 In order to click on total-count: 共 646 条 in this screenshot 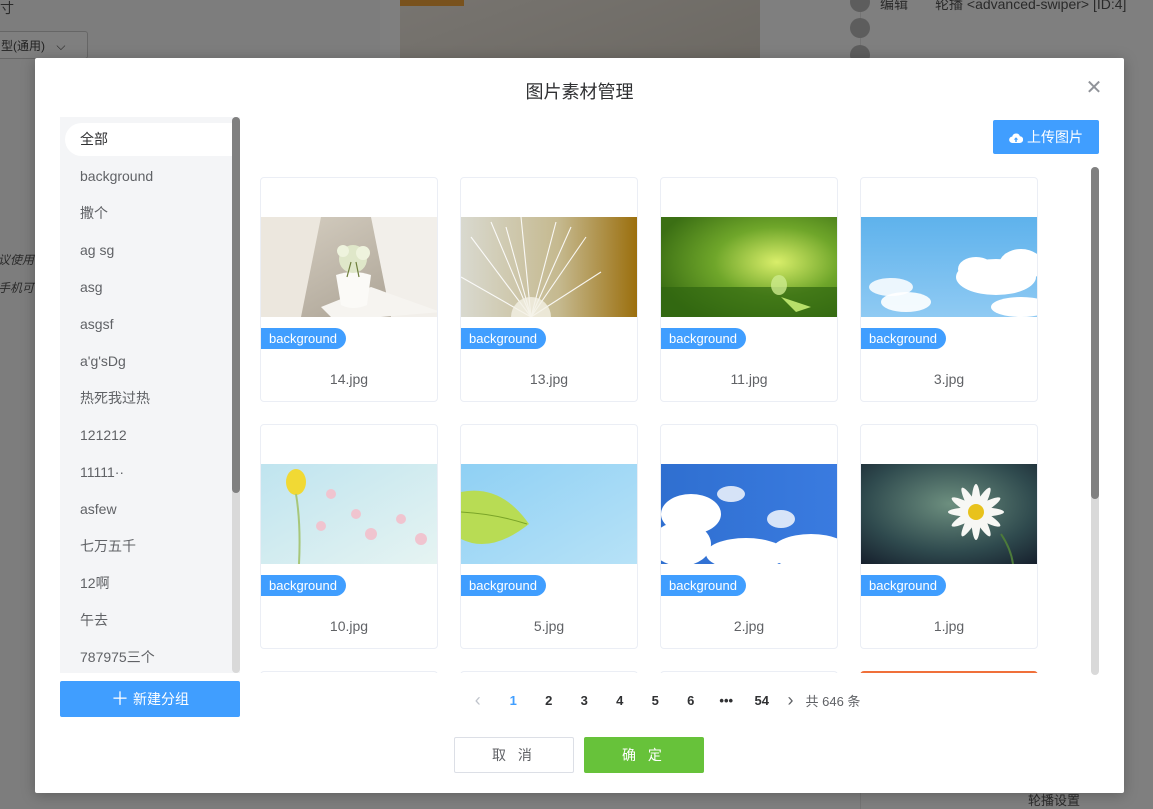, I will do `click(833, 701)`.